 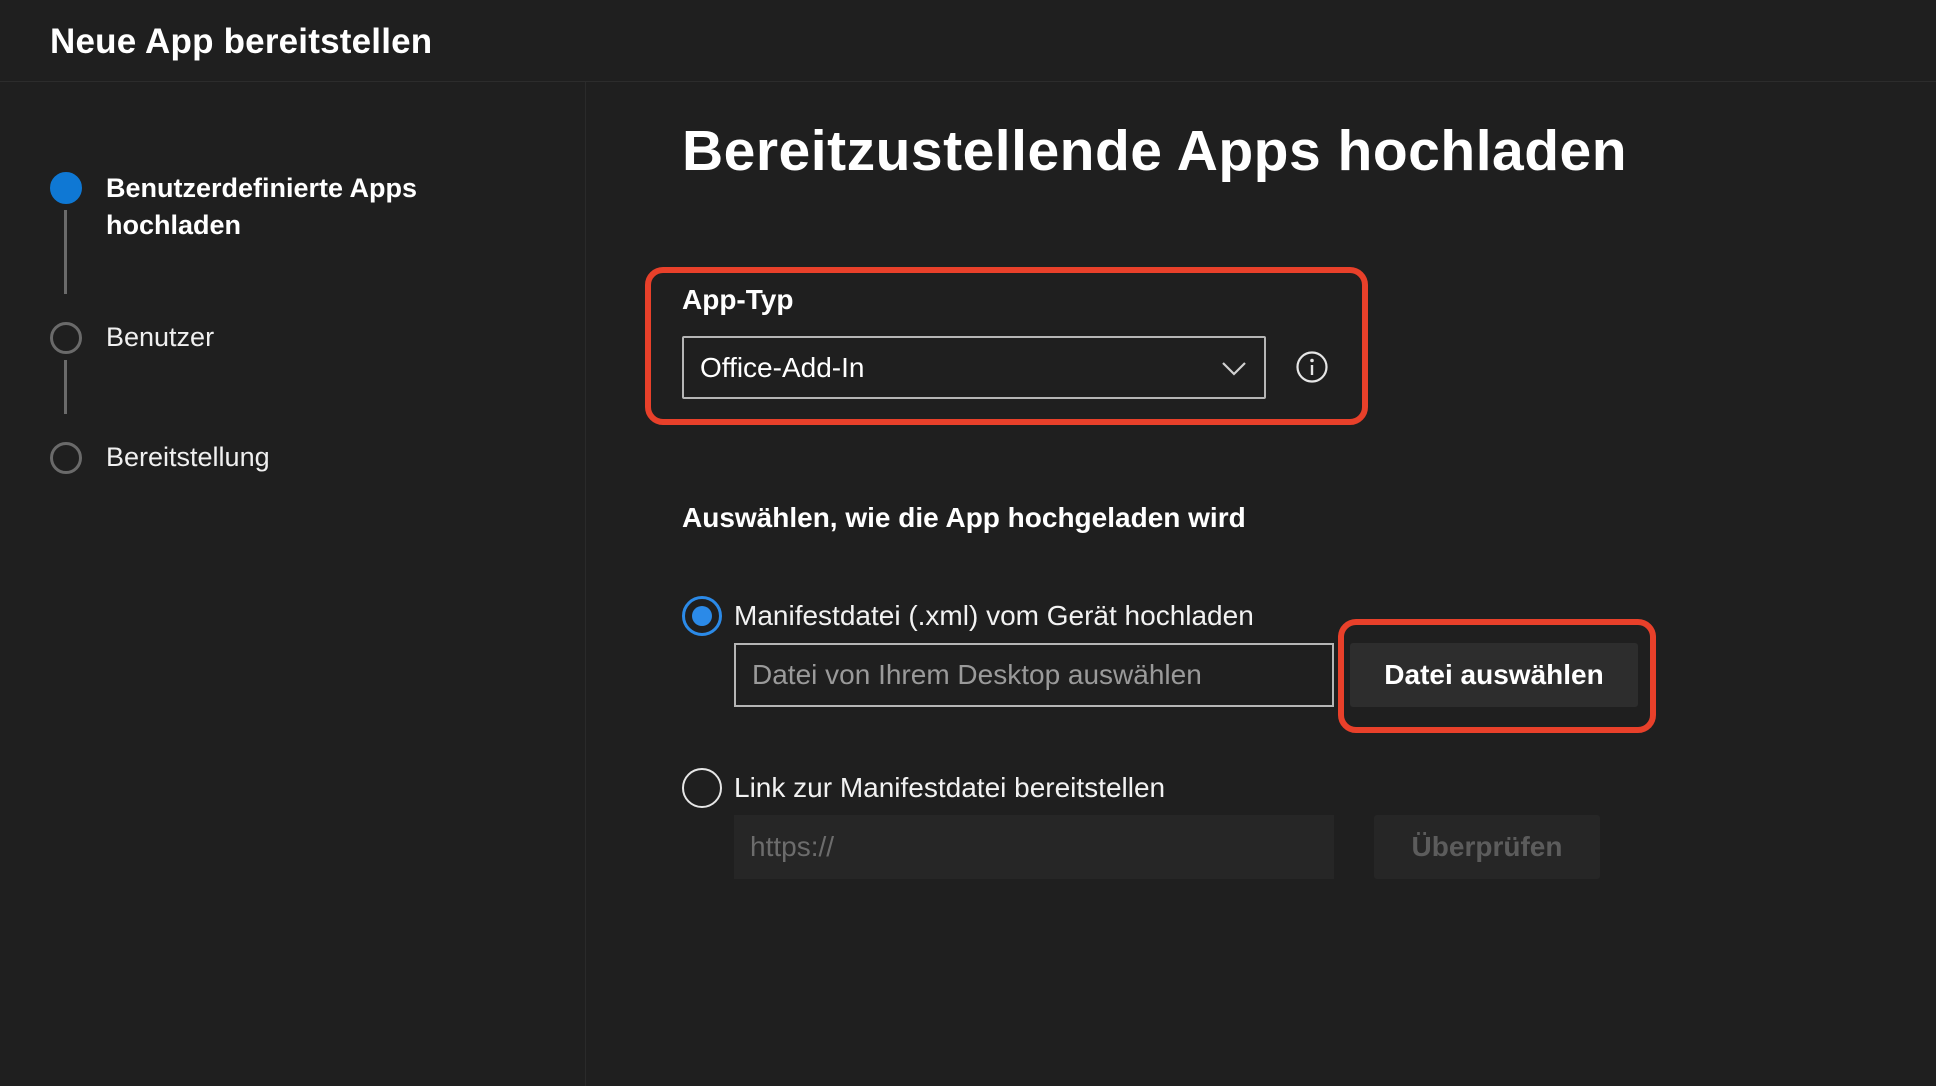 What do you see at coordinates (1312, 367) in the screenshot?
I see `info-icon` at bounding box center [1312, 367].